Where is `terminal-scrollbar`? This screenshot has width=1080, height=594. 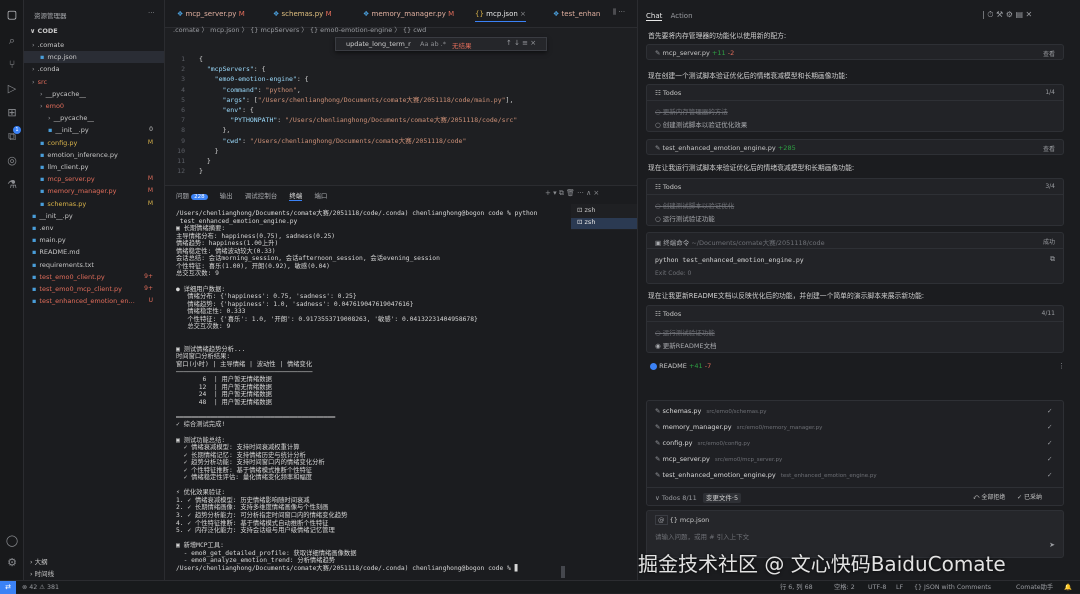
terminal-scrollbar is located at coordinates (563, 572).